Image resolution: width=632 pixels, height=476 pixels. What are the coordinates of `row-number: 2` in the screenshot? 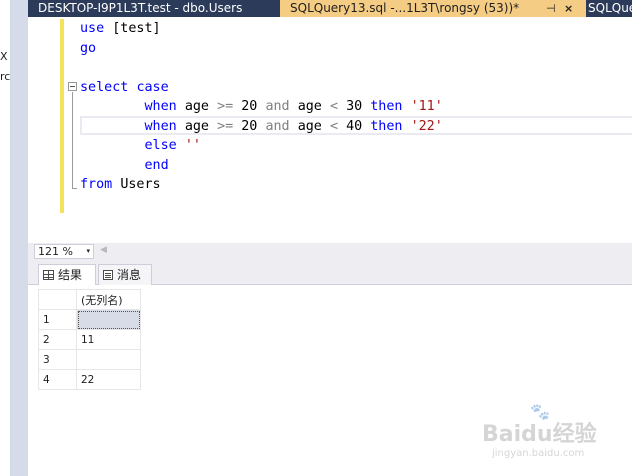 It's located at (57, 339).